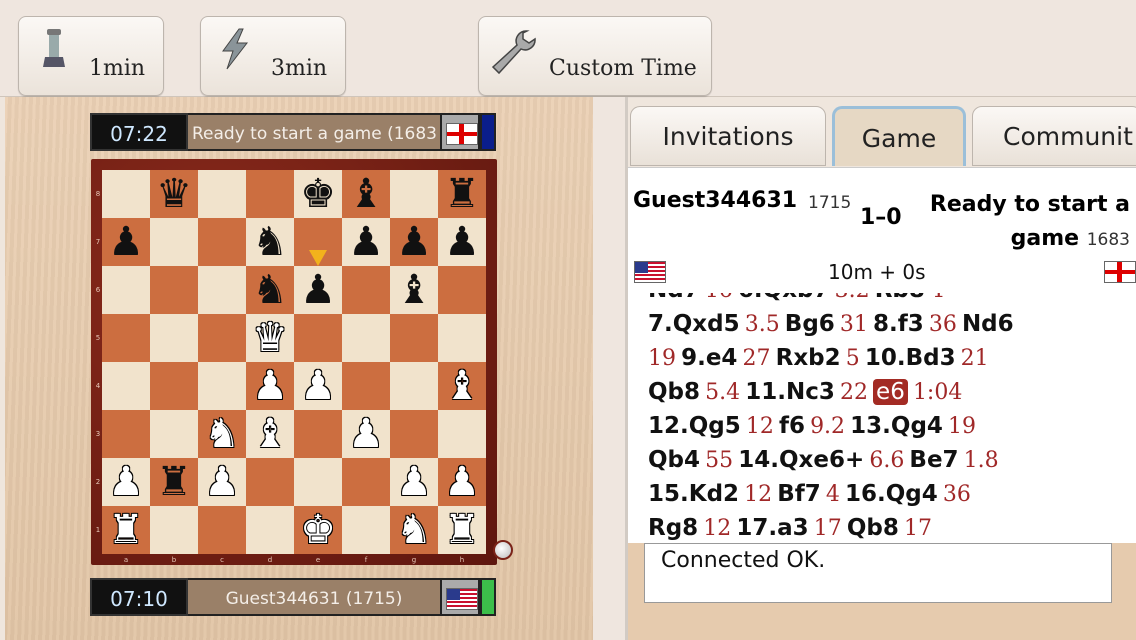  Describe the element at coordinates (898, 324) in the screenshot. I see `move: 8.f3` at that location.